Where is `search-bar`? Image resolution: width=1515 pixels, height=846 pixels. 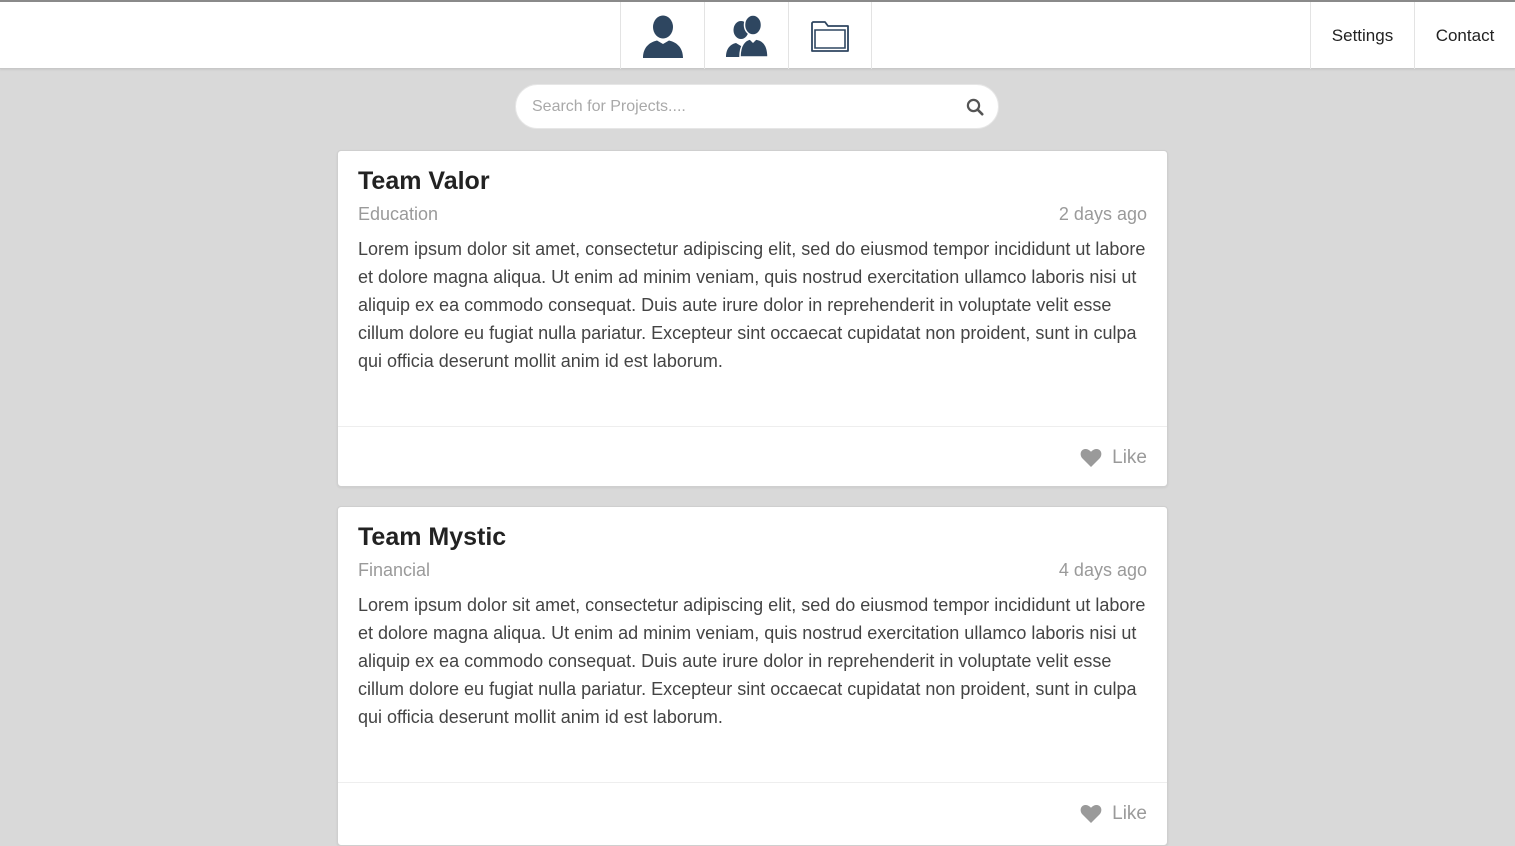
search-bar is located at coordinates (757, 106).